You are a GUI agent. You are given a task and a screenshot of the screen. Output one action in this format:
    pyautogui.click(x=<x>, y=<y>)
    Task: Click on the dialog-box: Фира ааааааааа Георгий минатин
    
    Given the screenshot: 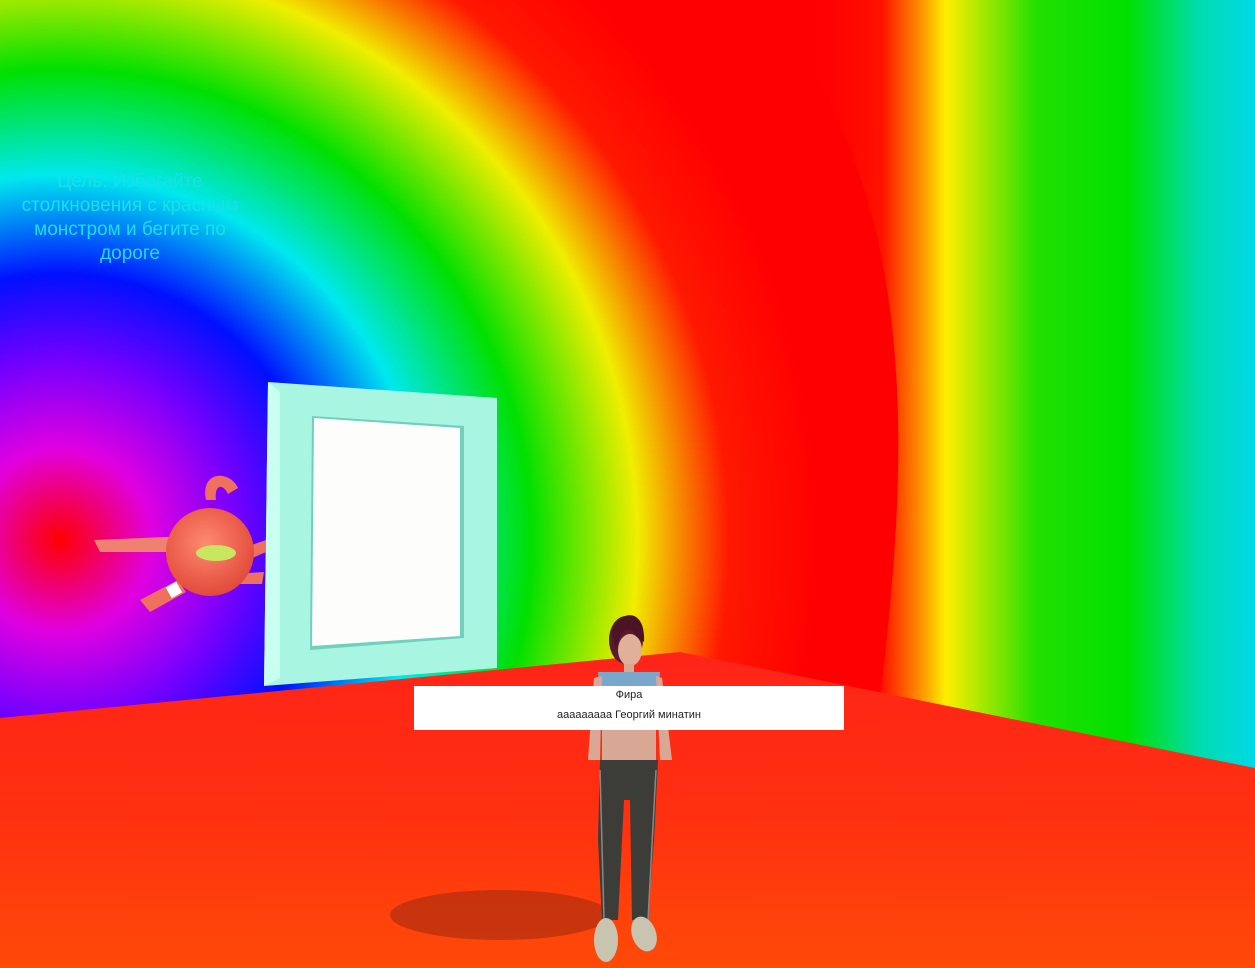 What is the action you would take?
    pyautogui.click(x=629, y=708)
    